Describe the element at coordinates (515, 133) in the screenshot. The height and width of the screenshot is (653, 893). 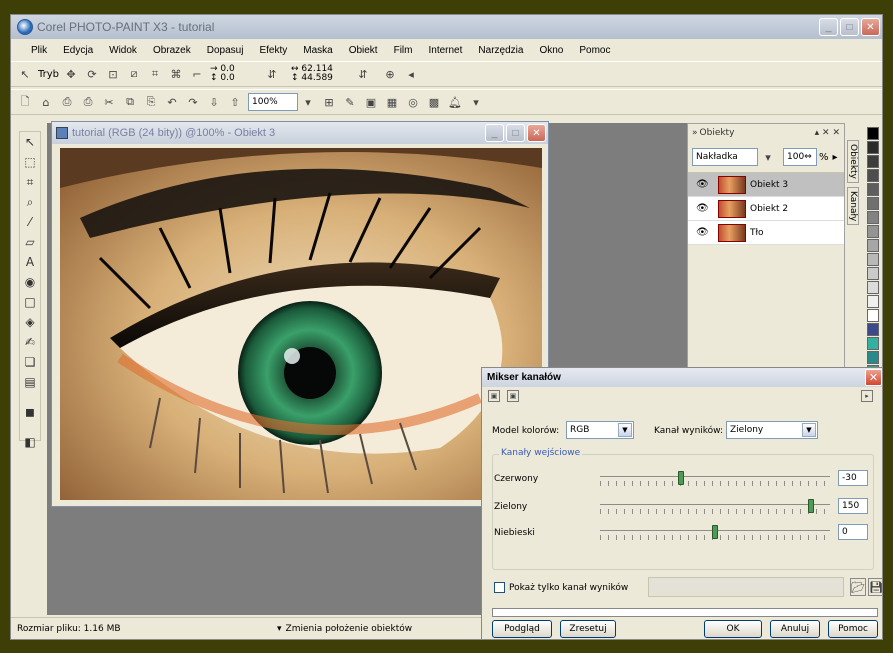
I see `doc-maximize-button: □` at that location.